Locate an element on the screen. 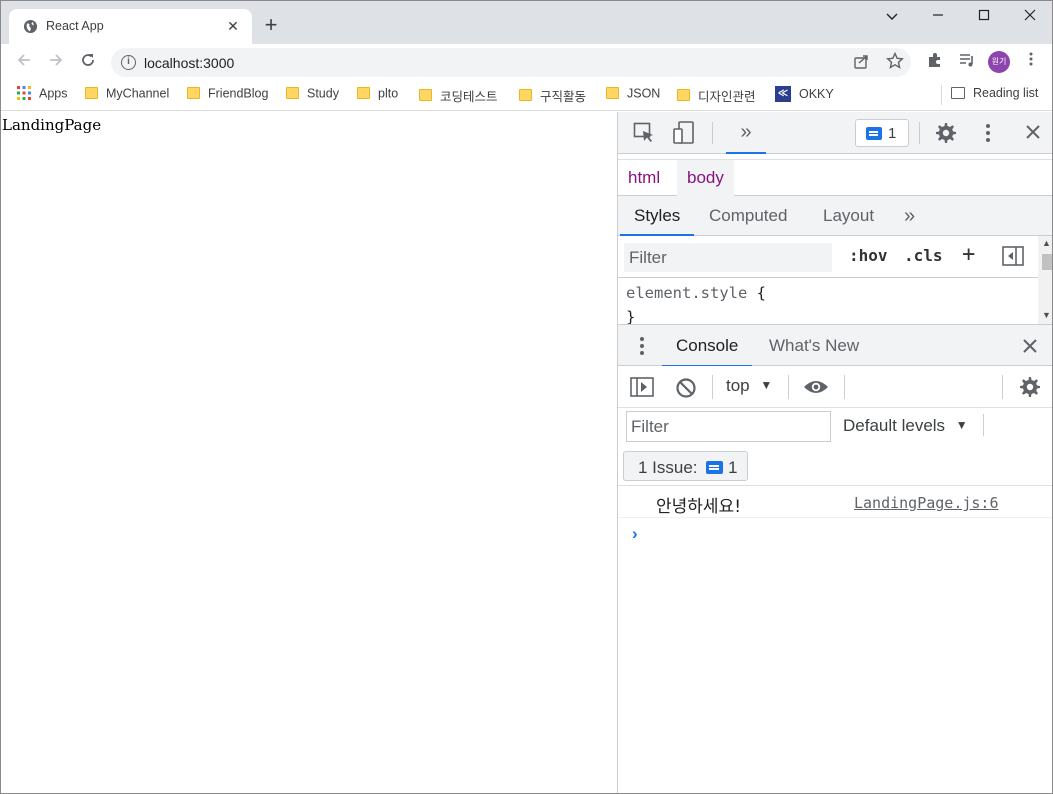 Image resolution: width=1053 pixels, height=794 pixels. issues-label: 1 Issue: is located at coordinates (668, 467).